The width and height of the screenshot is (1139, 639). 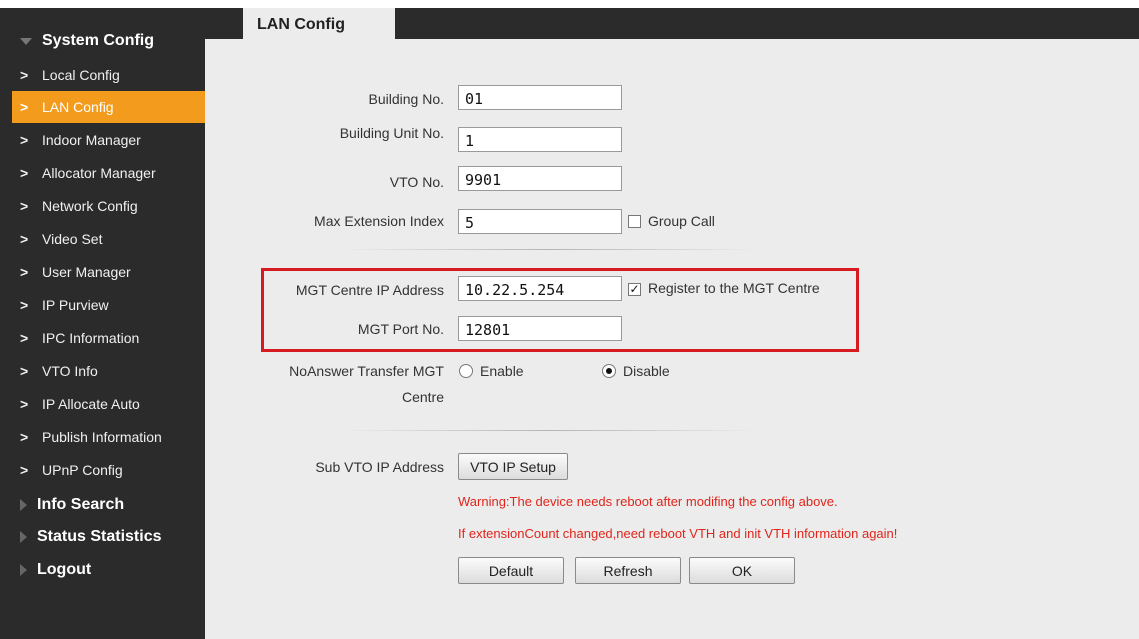 What do you see at coordinates (466, 371) in the screenshot?
I see `noanswer-enable-radio` at bounding box center [466, 371].